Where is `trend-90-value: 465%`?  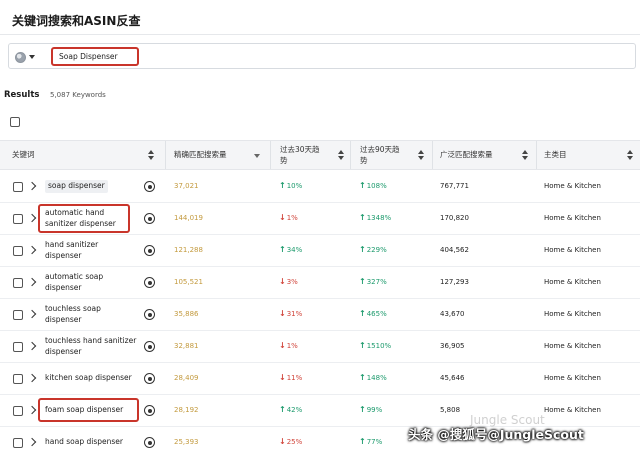
trend-90-value: 465% is located at coordinates (376, 314).